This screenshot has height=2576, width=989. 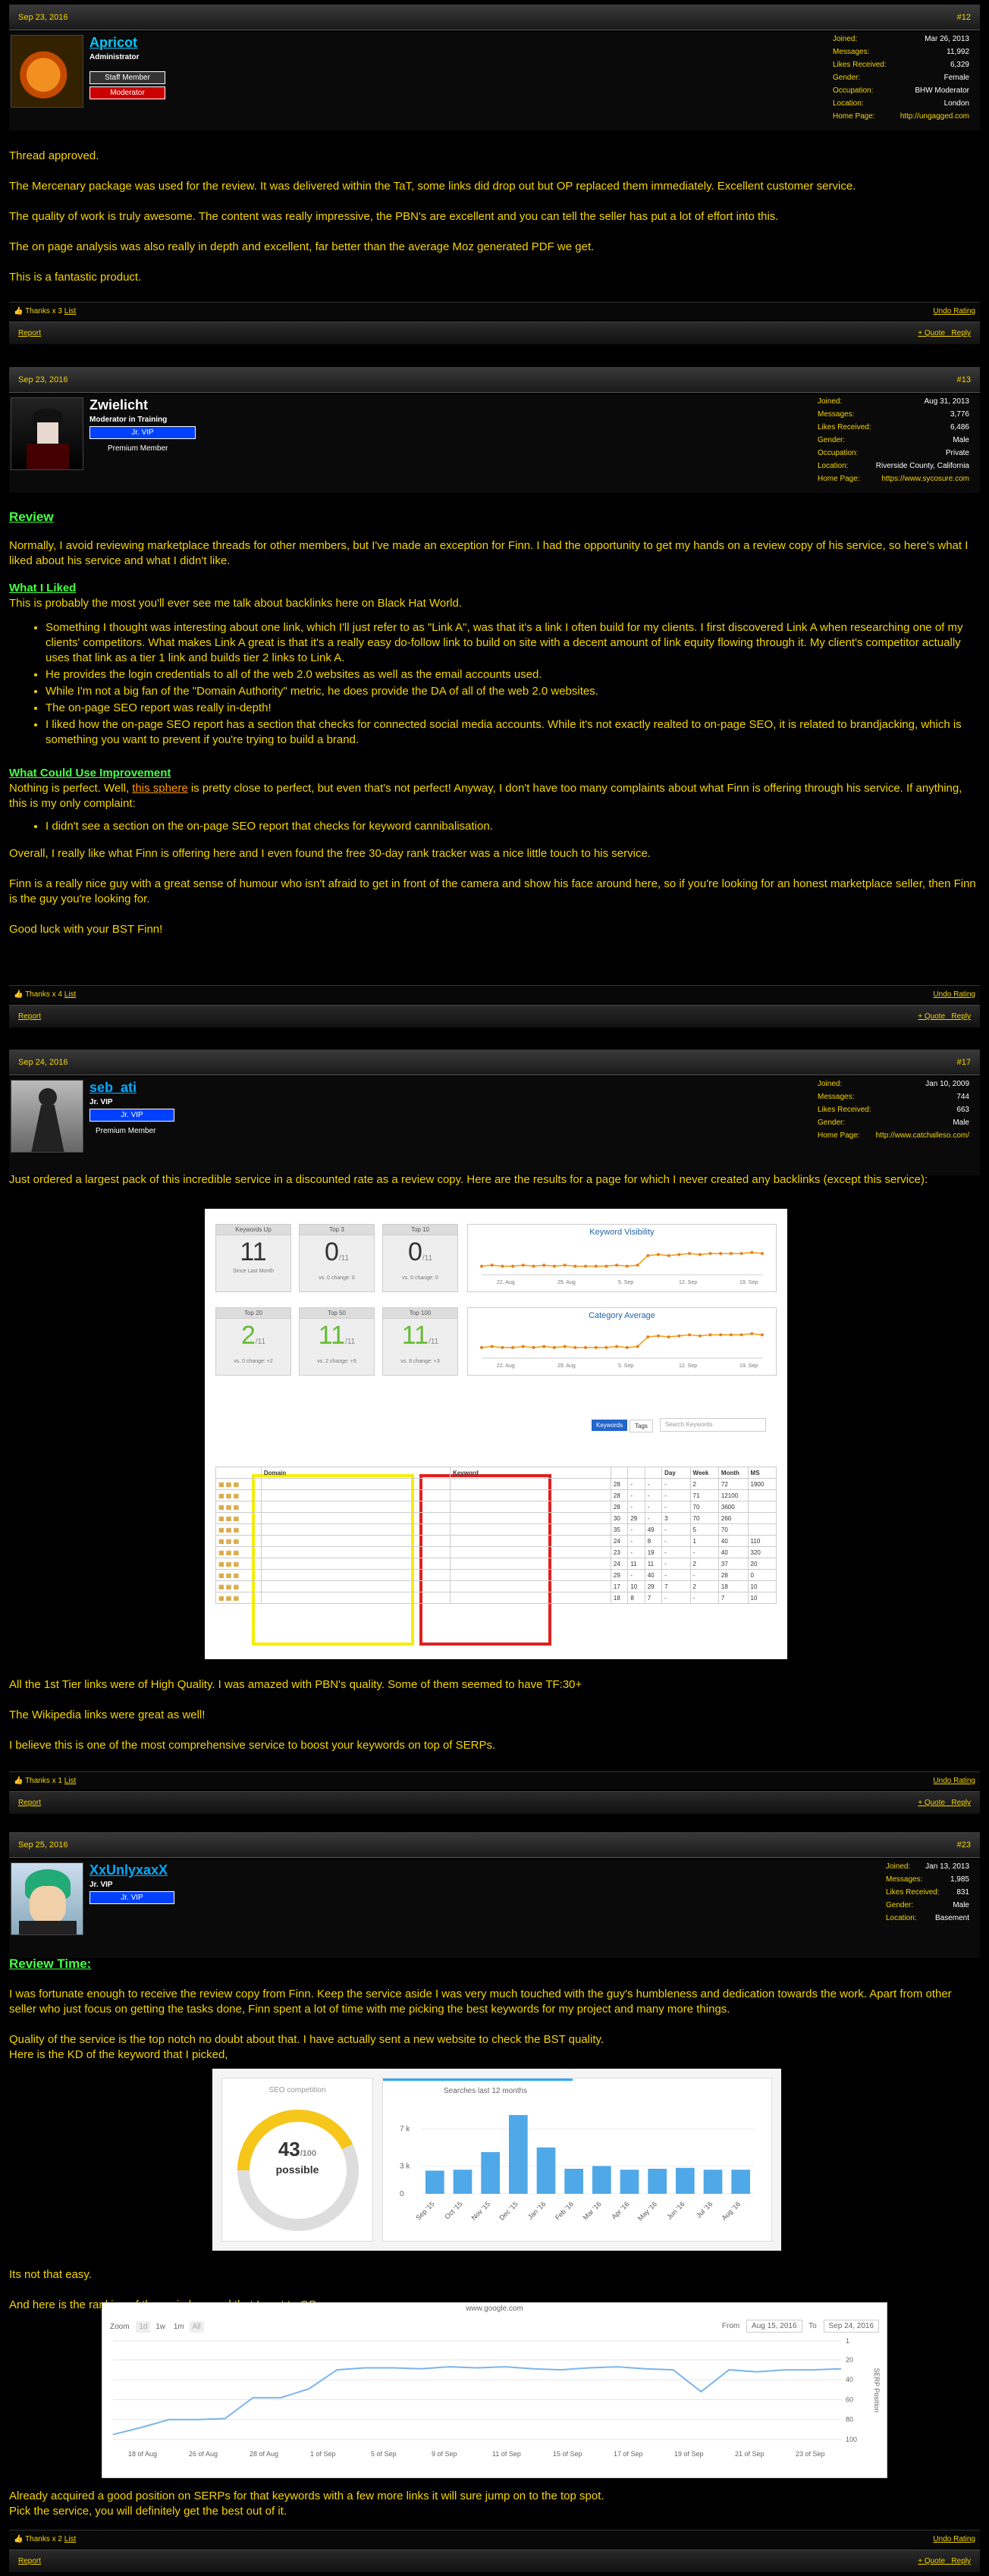 I want to click on zoom-1d-button: 1d, so click(x=143, y=2327).